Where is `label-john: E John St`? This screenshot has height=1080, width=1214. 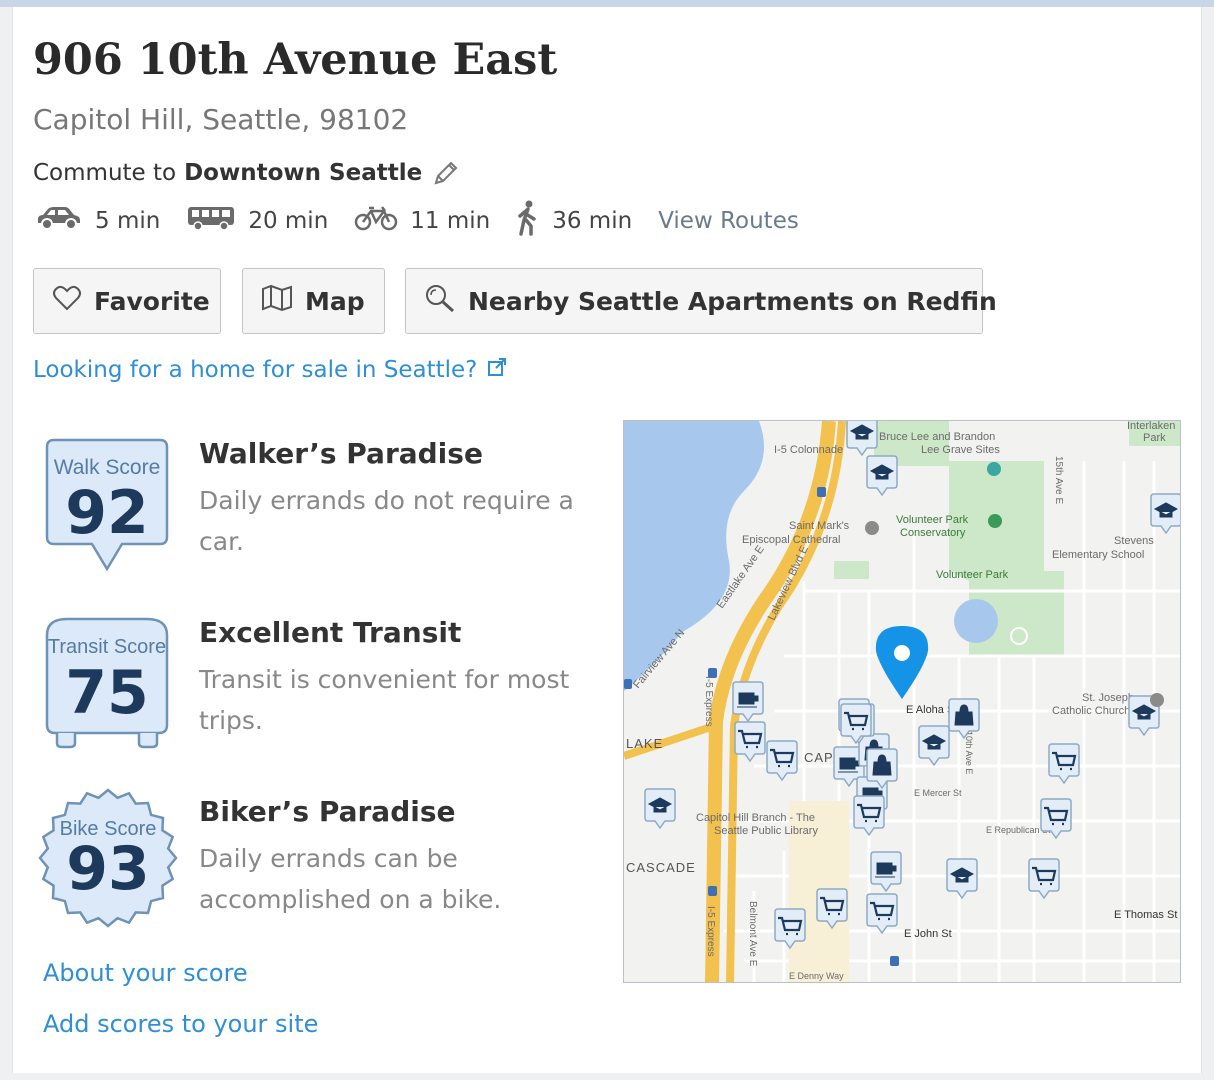 label-john: E John St is located at coordinates (928, 934).